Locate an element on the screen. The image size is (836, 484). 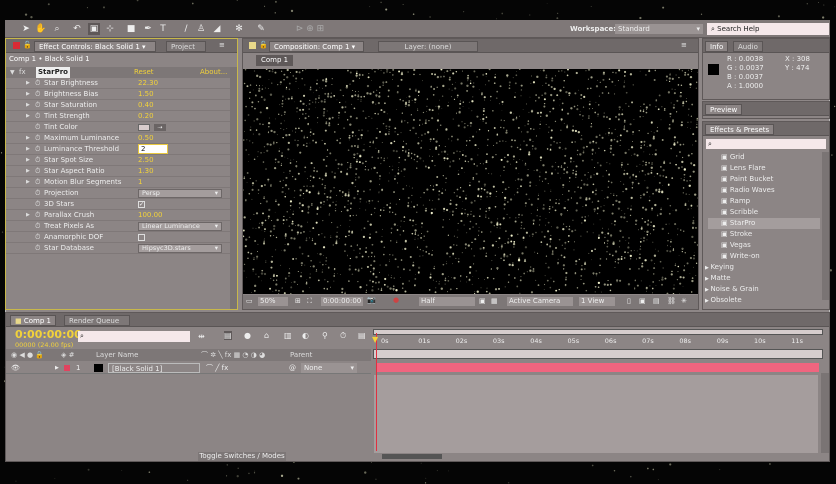
layer-row: 👁 ▶ 1 [Black Solid 1] ⌒ ╱ fx @ None ▾ is located at coordinates (188, 368).